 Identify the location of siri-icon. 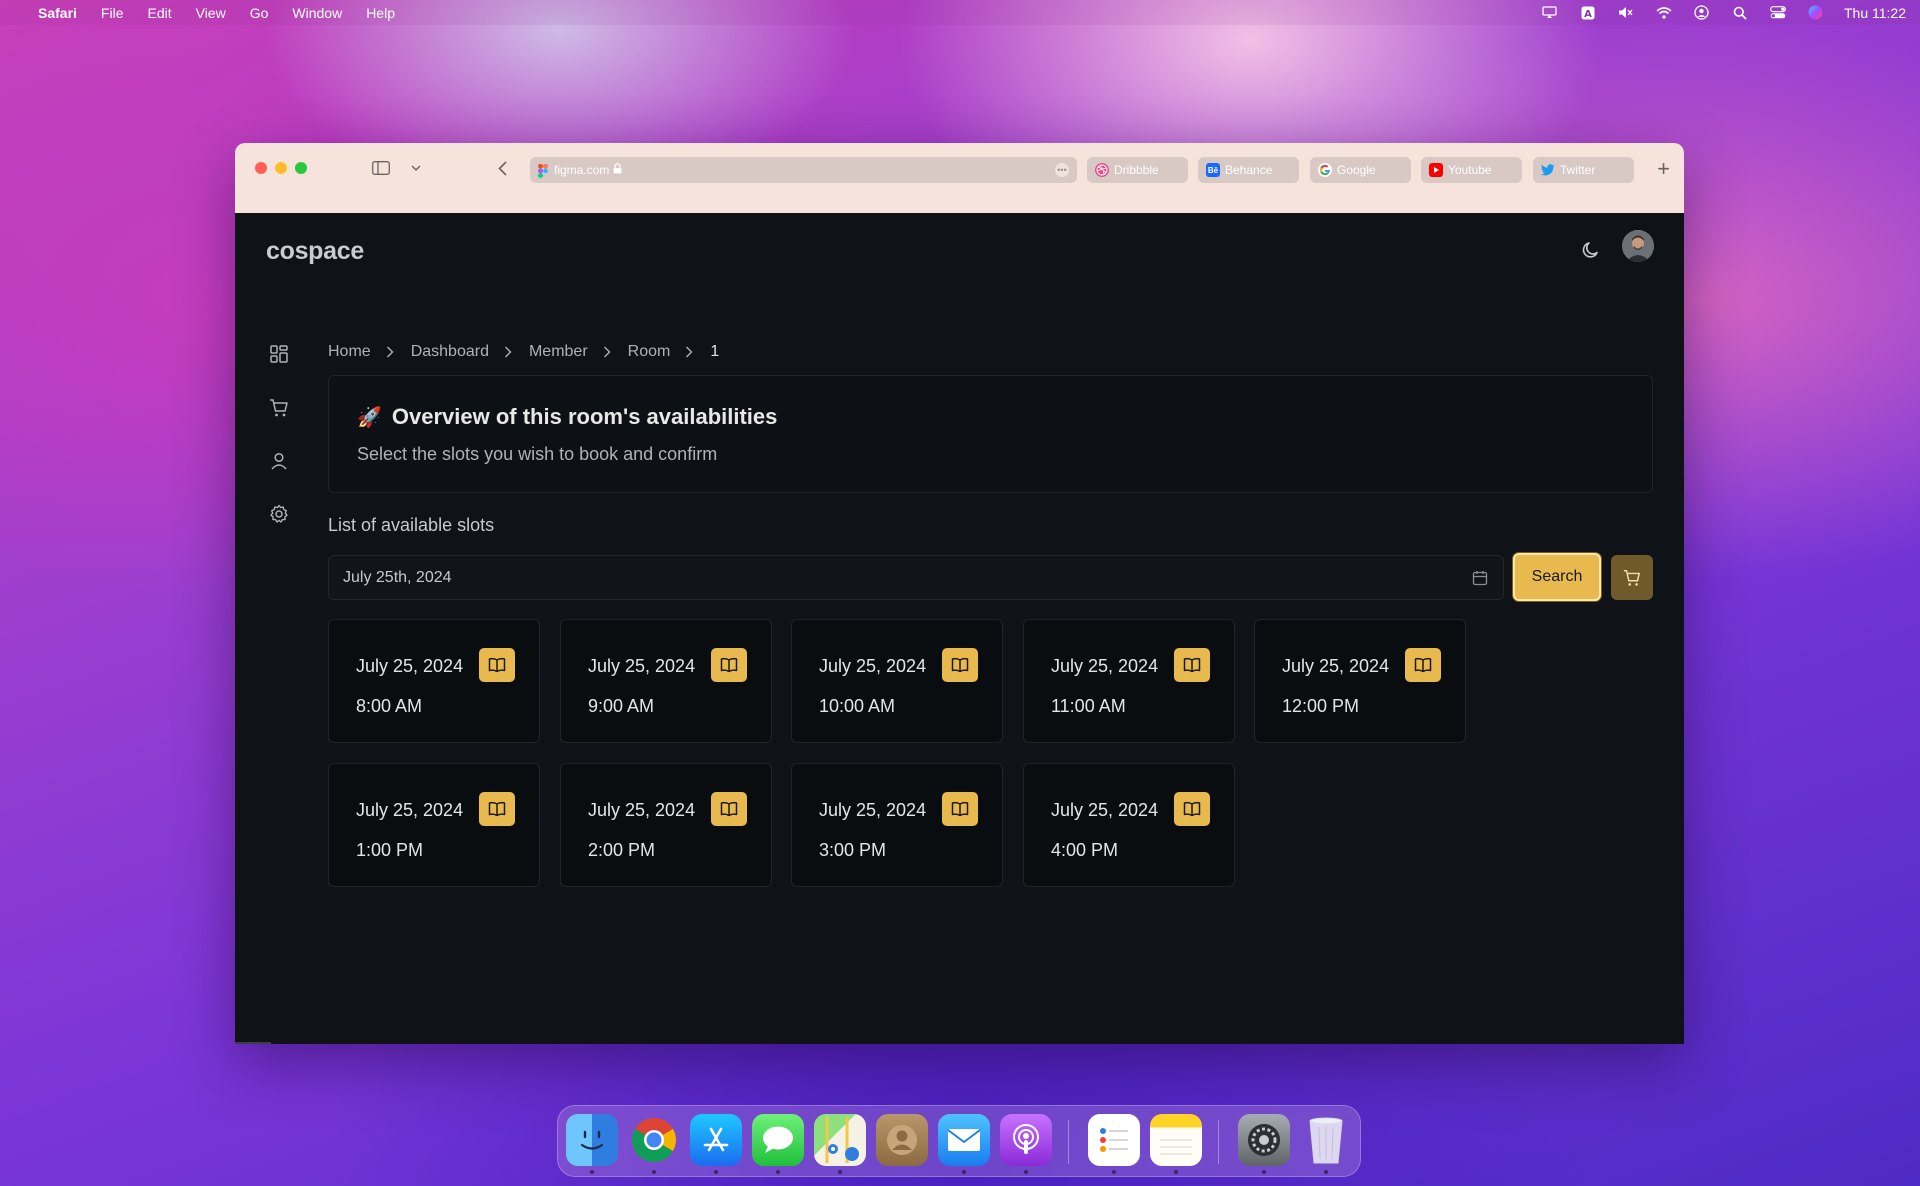
(1816, 13).